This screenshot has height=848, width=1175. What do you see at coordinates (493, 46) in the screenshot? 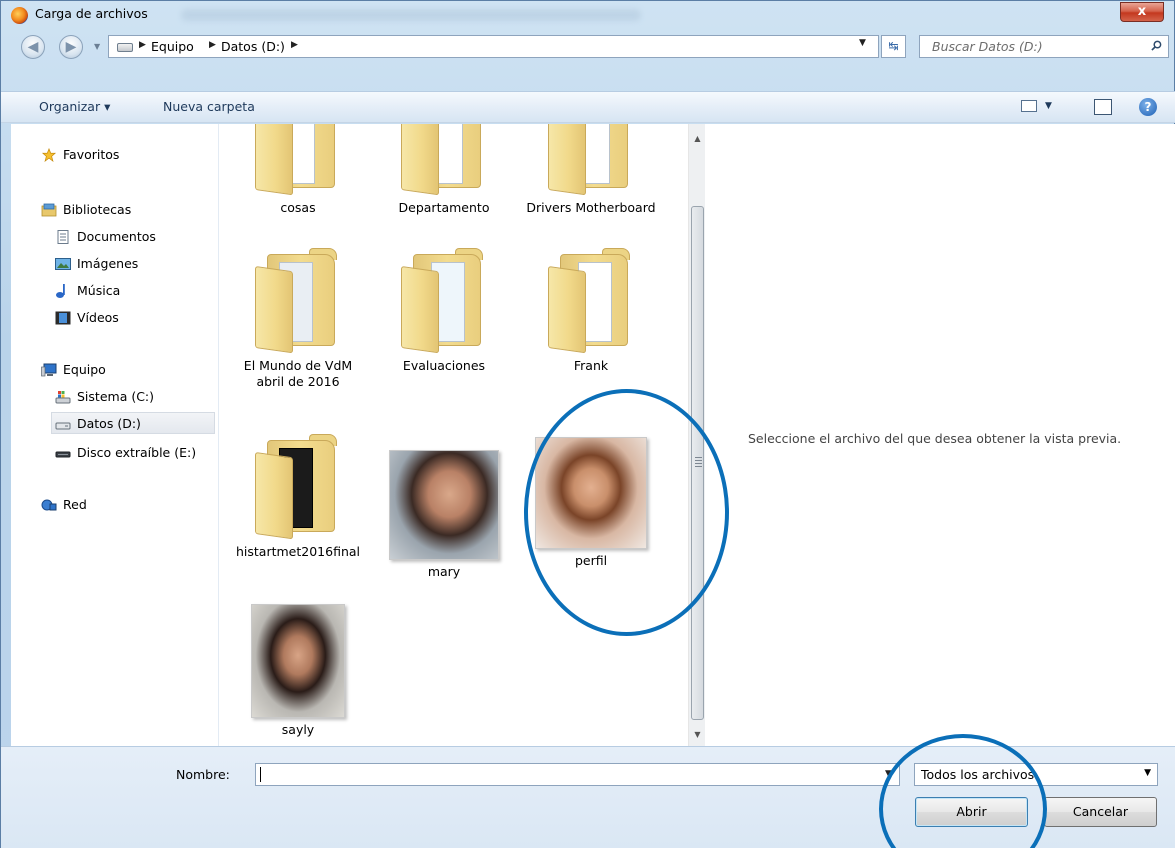
I see `address-bar: ▶ Equipo ▶ Datos (D:) ▶` at bounding box center [493, 46].